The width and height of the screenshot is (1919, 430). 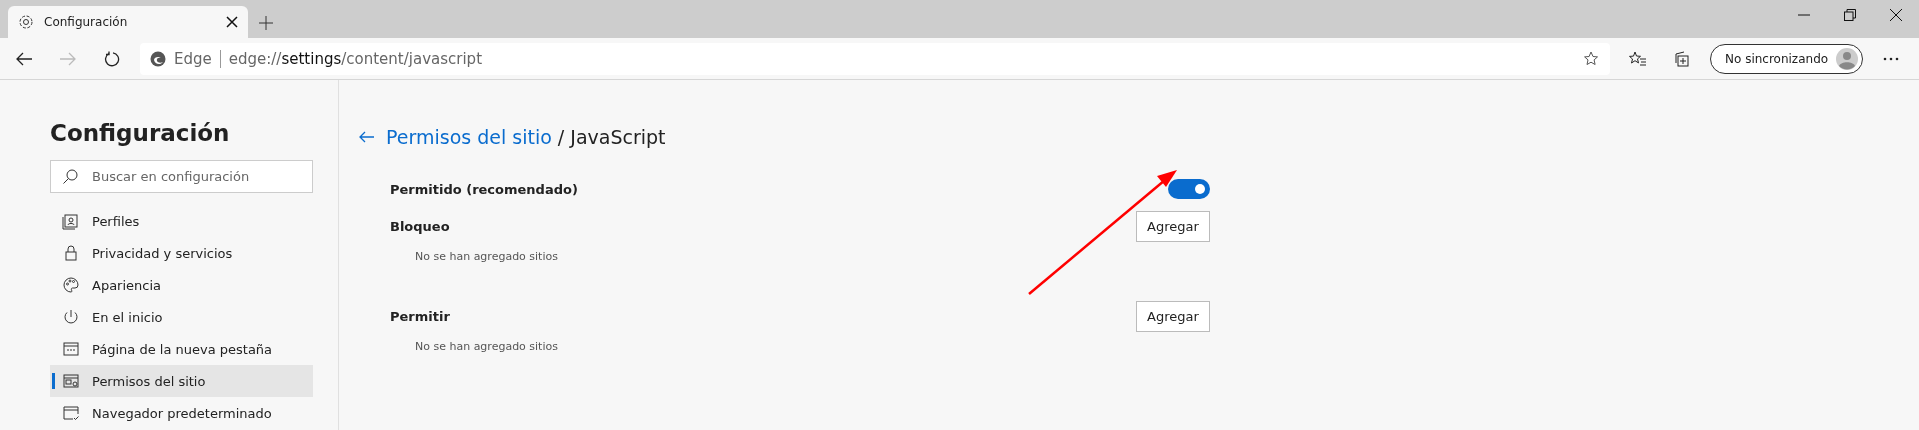 What do you see at coordinates (24, 58) in the screenshot?
I see `back-icon` at bounding box center [24, 58].